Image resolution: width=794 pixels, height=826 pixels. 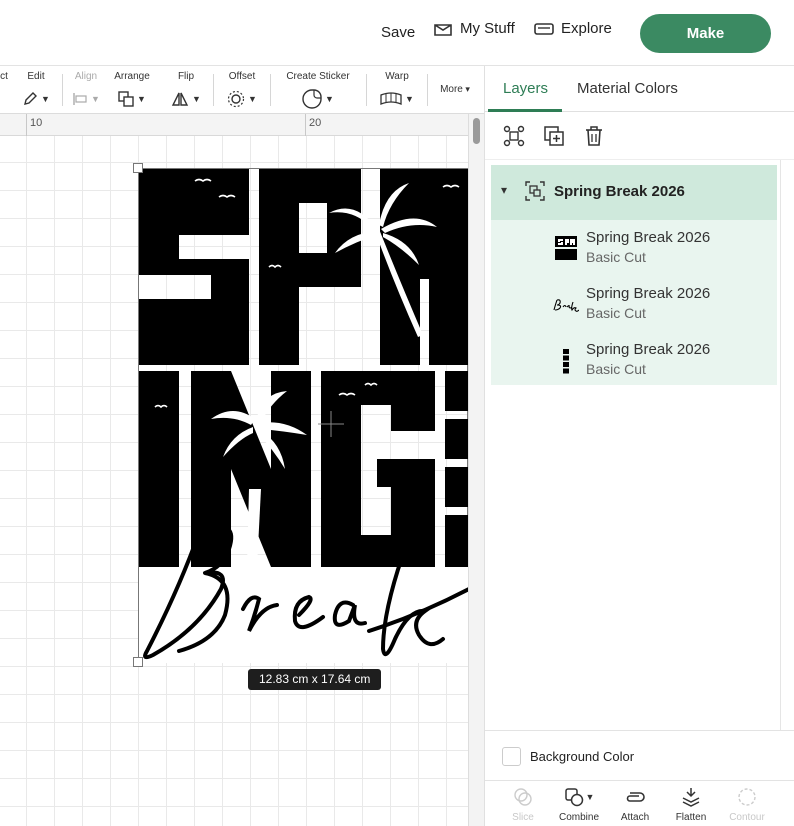 What do you see at coordinates (36, 123) in the screenshot?
I see `ruler-mark: 10` at bounding box center [36, 123].